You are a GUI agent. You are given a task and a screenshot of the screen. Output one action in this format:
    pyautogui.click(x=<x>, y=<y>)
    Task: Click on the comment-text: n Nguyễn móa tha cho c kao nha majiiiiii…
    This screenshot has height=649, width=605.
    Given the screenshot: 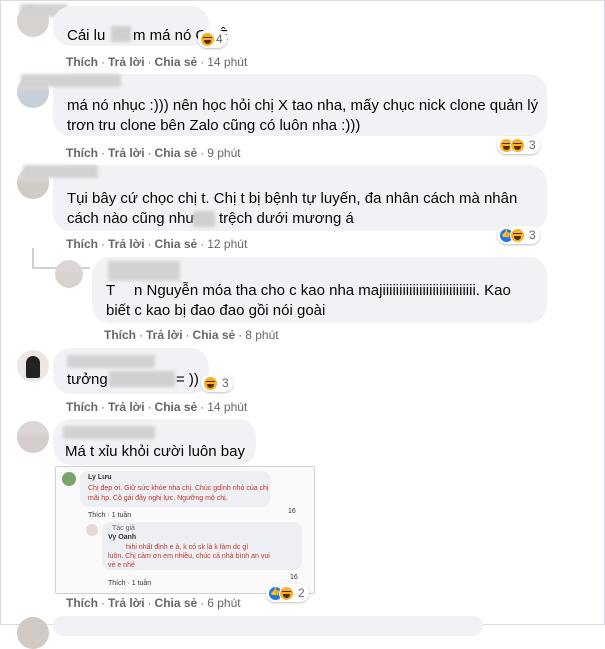 What is the action you would take?
    pyautogui.click(x=322, y=290)
    